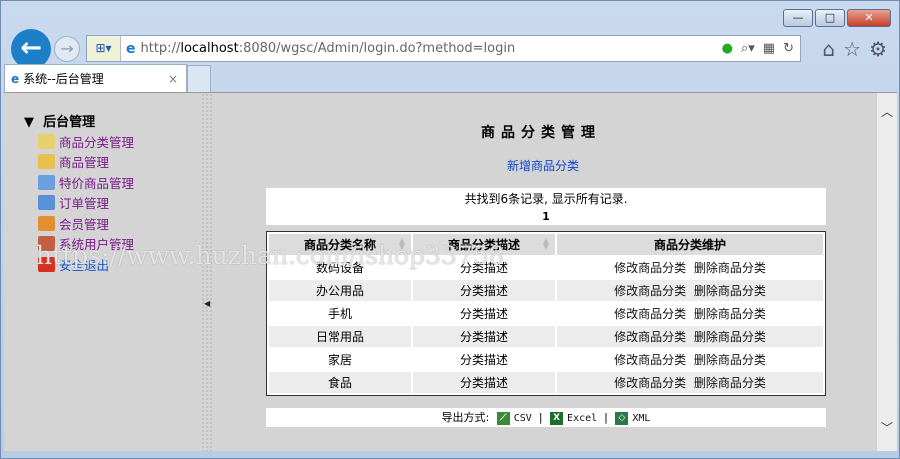 The image size is (900, 459). I want to click on browser-tab: e 系统--后台管理 ×, so click(95, 78).